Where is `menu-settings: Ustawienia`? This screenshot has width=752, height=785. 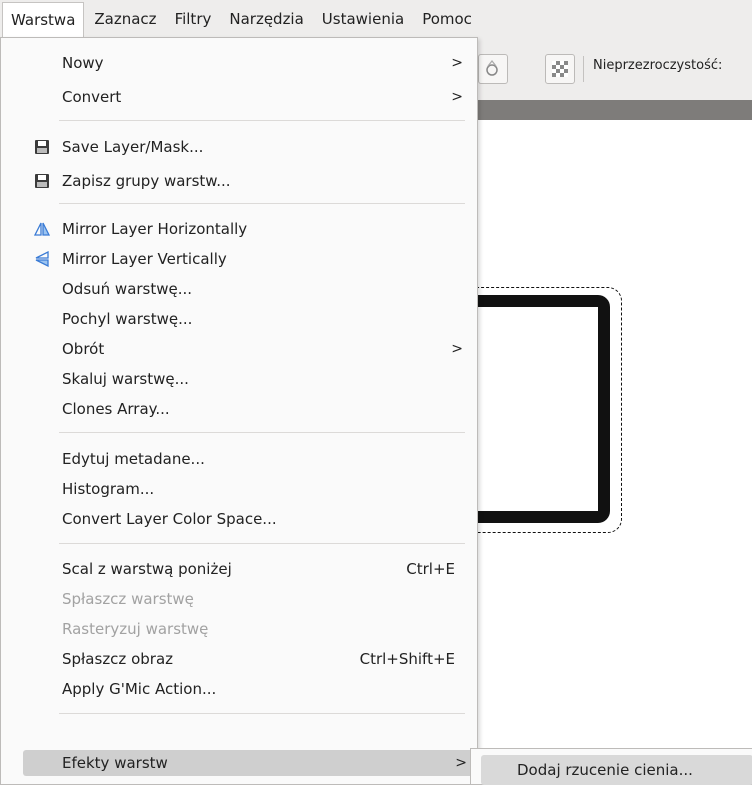
menu-settings: Ustawienia is located at coordinates (363, 19).